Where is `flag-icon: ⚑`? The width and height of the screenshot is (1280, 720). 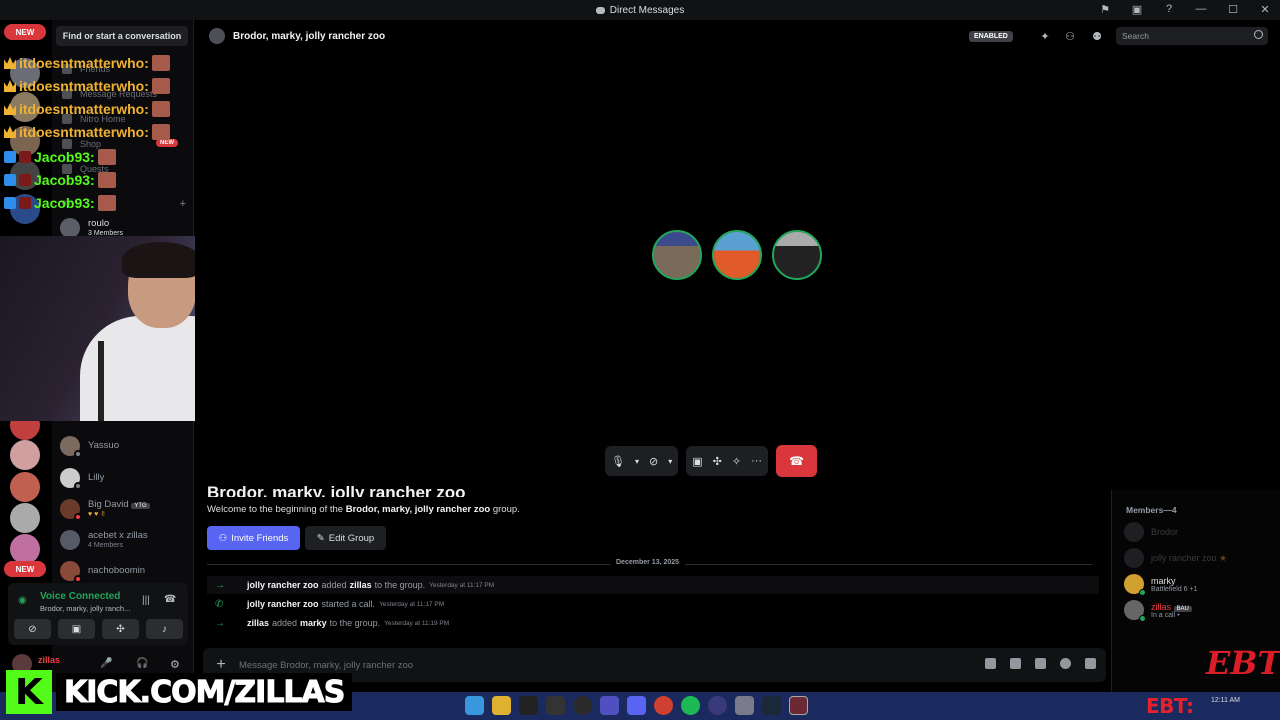 flag-icon: ⚑ is located at coordinates (1105, 9).